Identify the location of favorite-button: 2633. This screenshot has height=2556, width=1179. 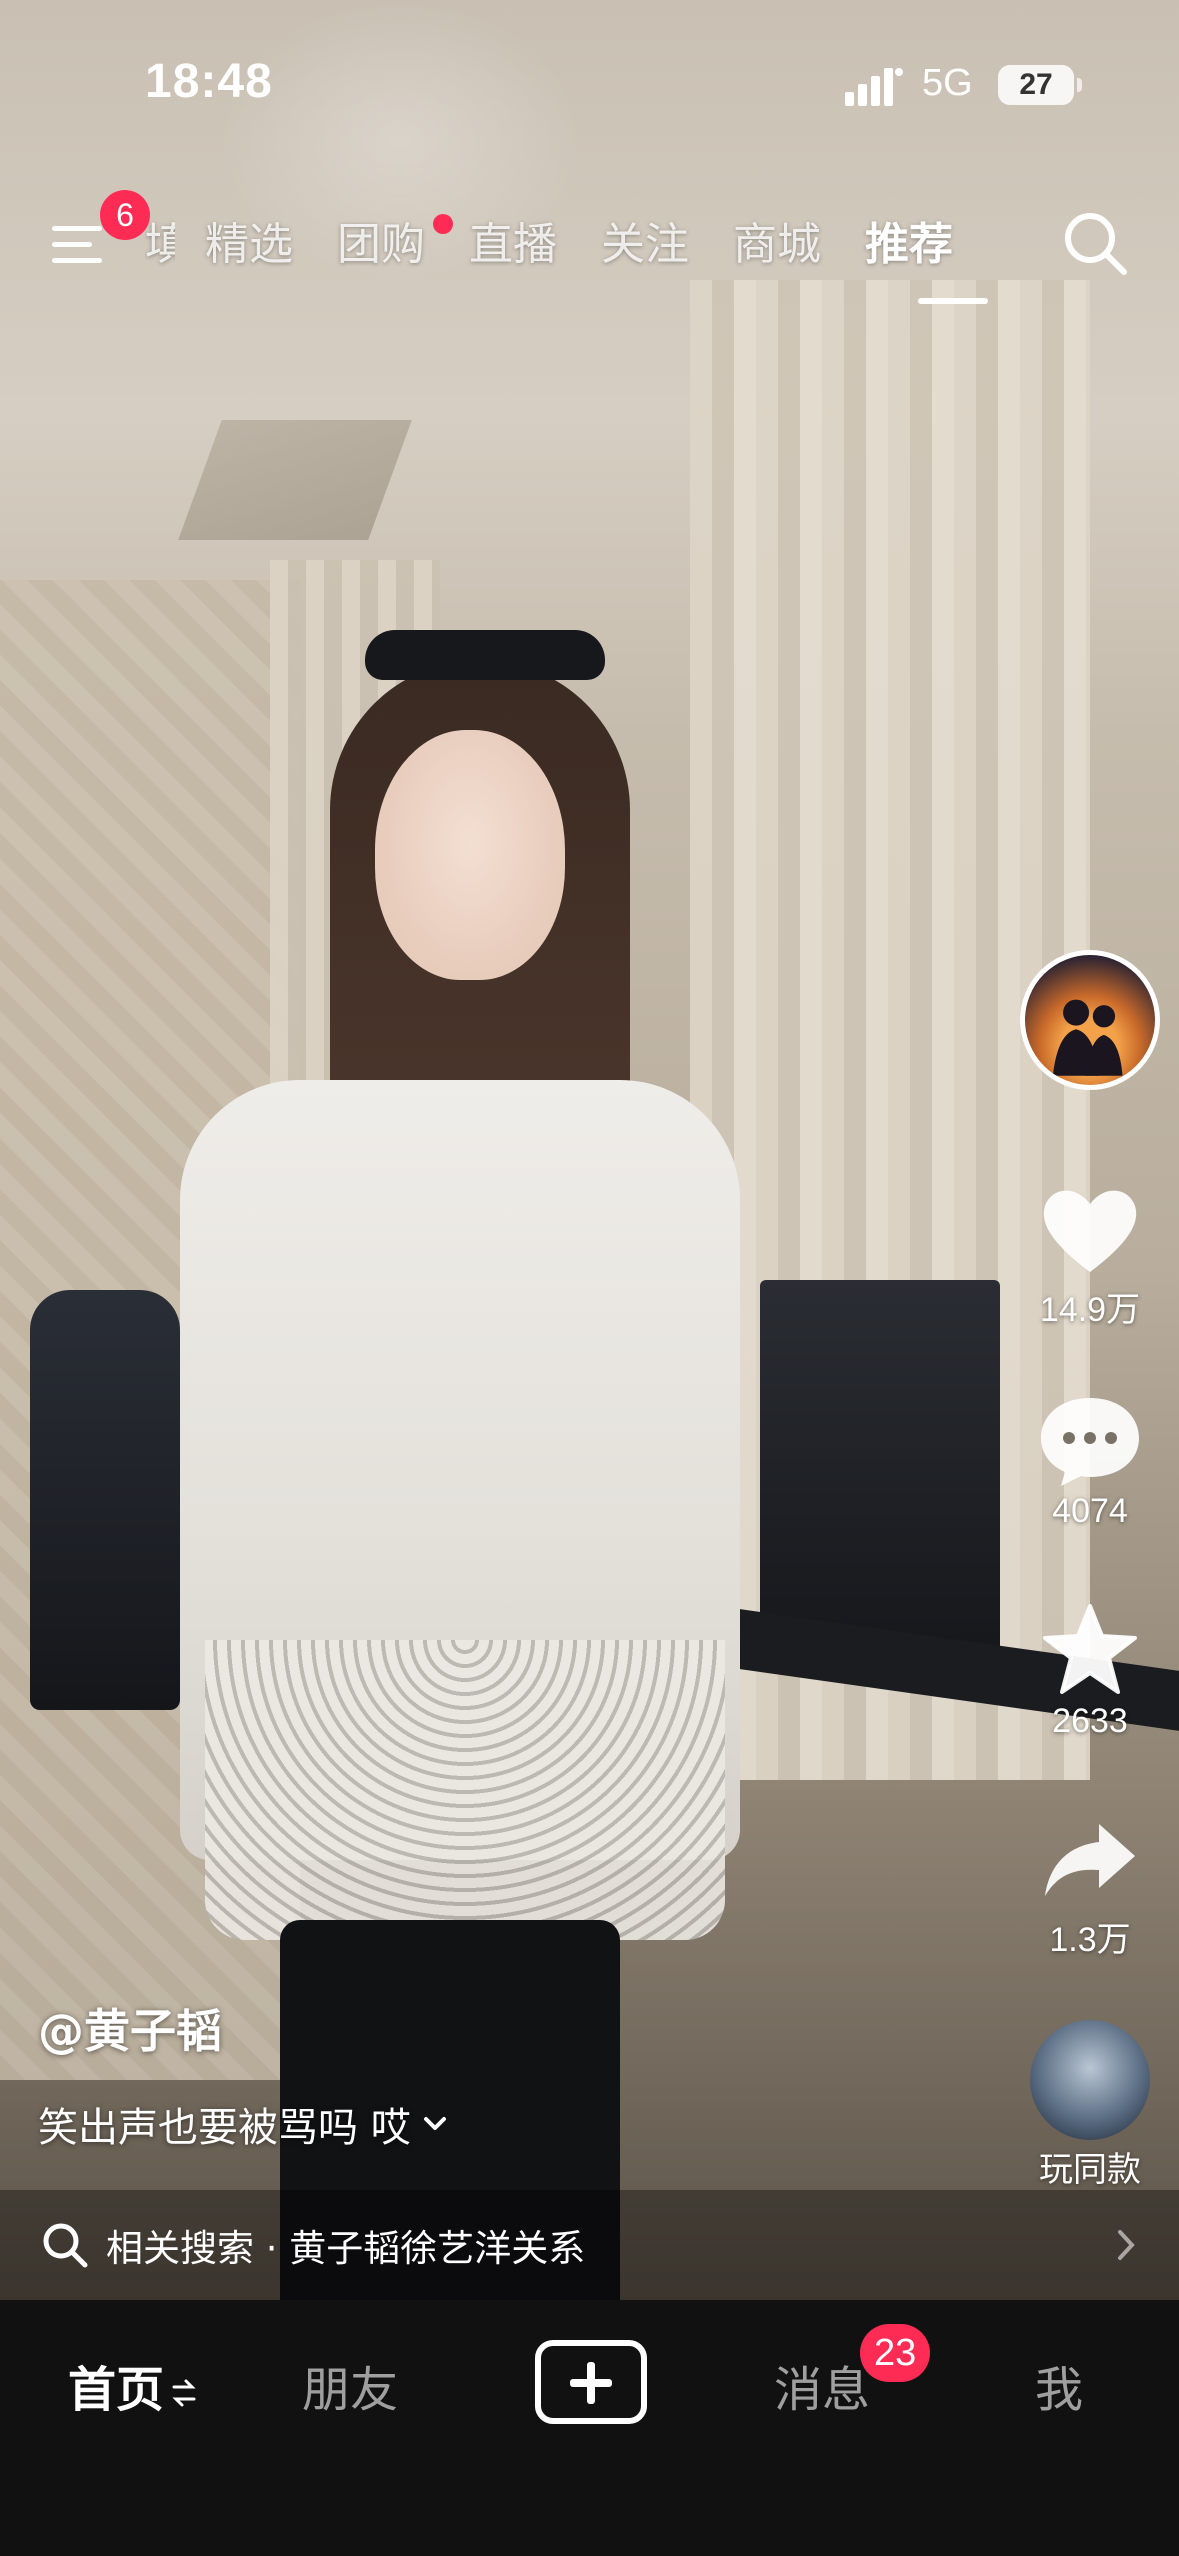
(1090, 1670).